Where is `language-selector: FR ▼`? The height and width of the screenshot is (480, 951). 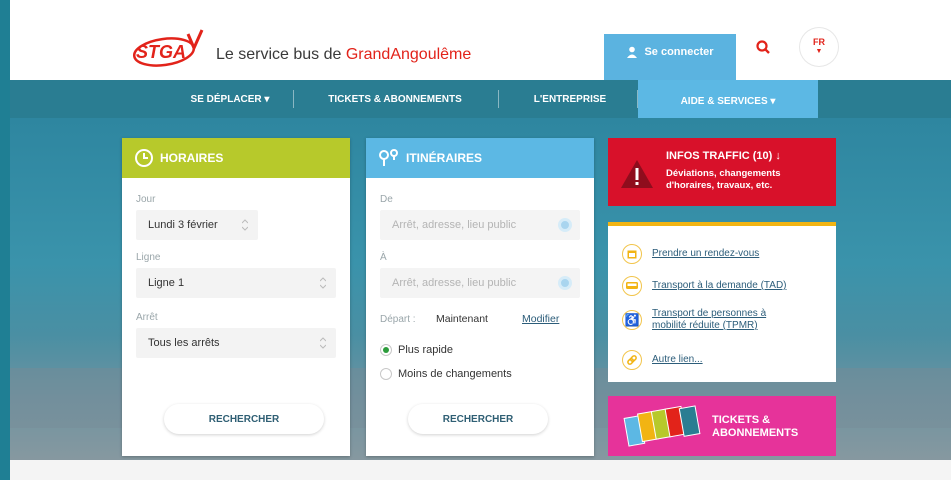
language-selector: FR ▼ is located at coordinates (819, 47).